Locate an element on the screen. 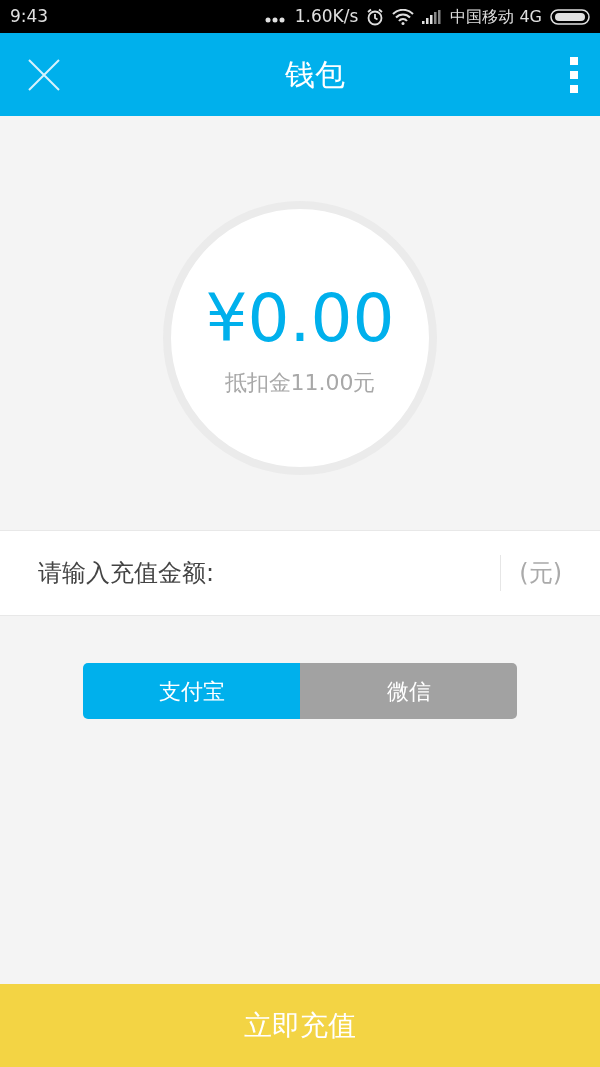  unit-label: (元) is located at coordinates (540, 573).